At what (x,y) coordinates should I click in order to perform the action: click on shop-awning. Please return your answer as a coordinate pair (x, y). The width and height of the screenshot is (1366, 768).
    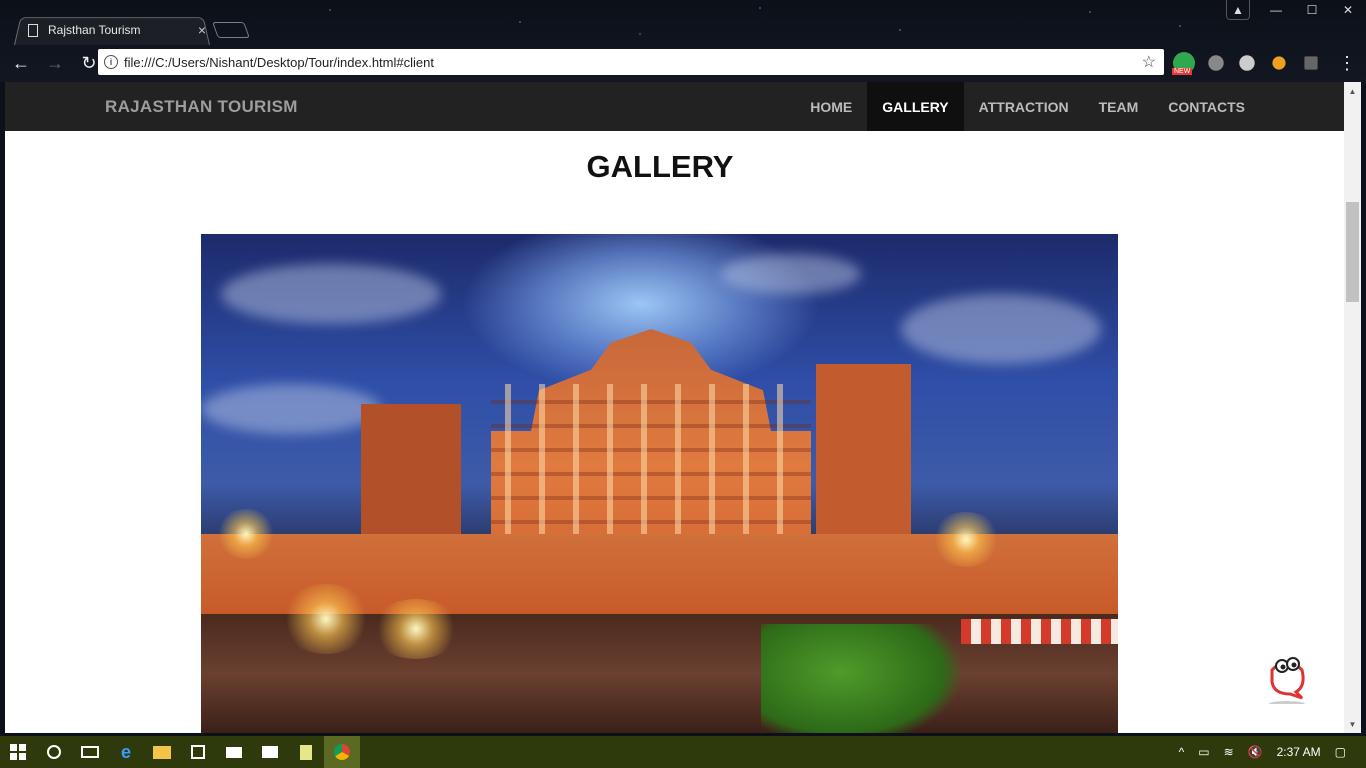
    Looking at the image, I should click on (1039, 631).